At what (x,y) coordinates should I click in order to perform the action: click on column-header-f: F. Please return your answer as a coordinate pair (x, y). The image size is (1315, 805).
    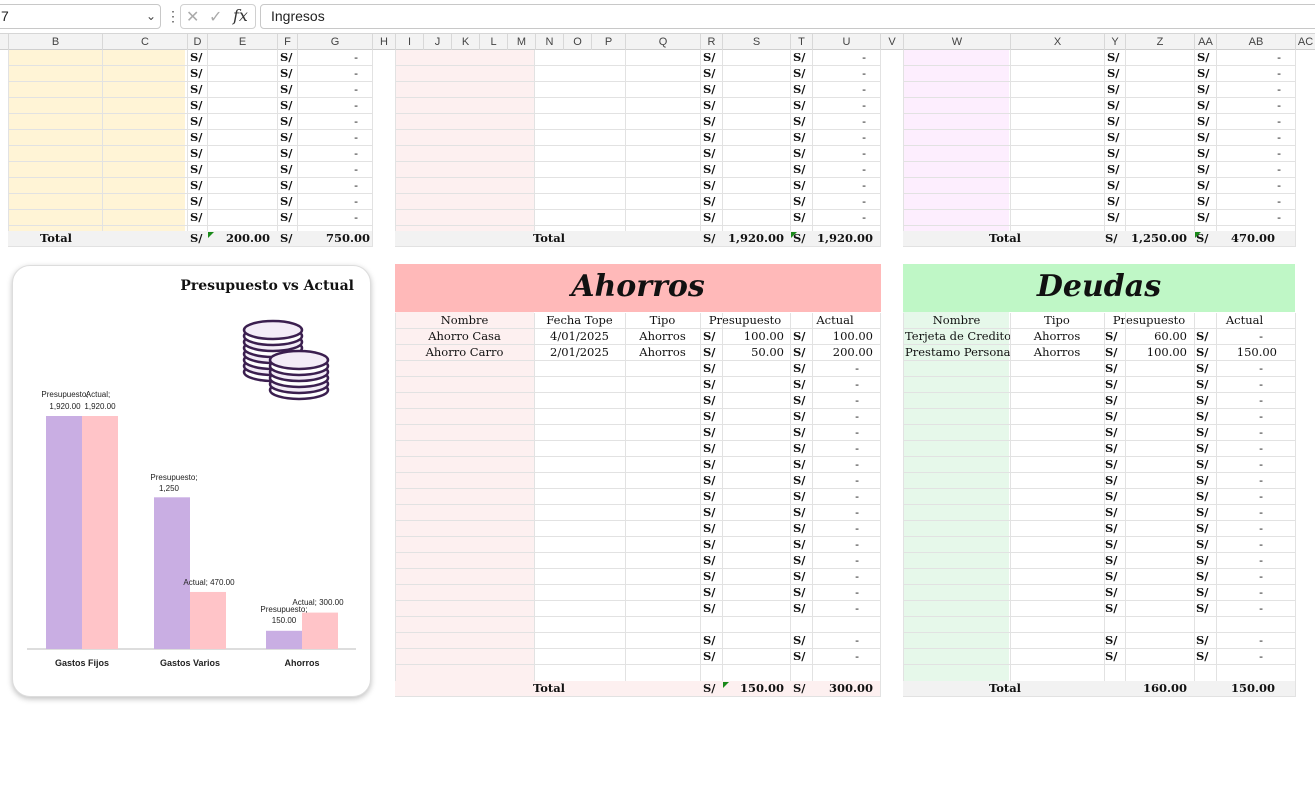
    Looking at the image, I should click on (287, 42).